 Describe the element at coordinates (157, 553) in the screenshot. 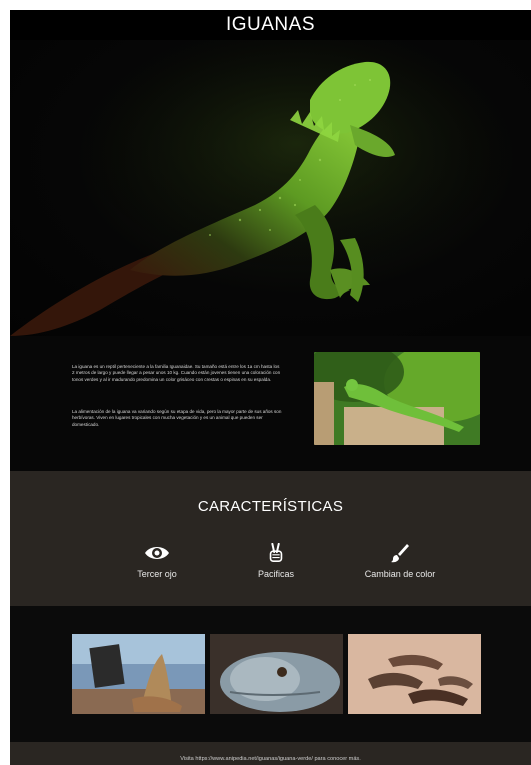

I see `eye-icon` at that location.